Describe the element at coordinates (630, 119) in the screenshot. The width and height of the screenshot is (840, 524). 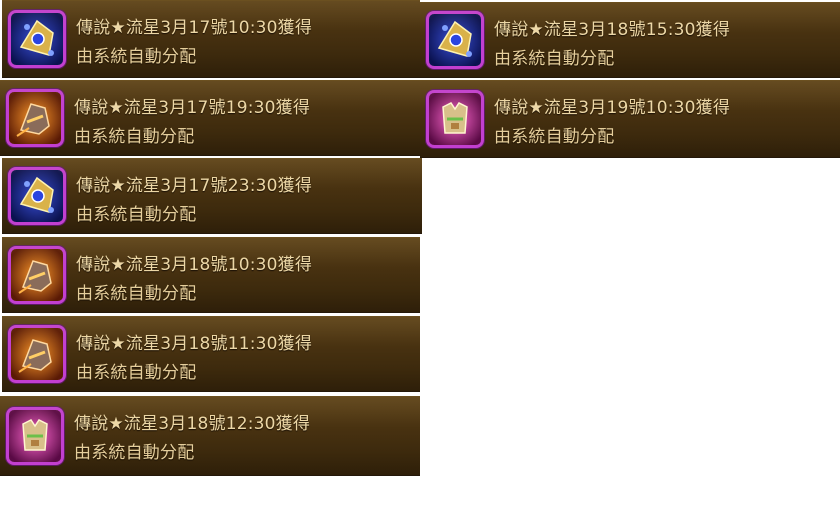
I see `list-item: 傳說★流星3月19號10:30獲得 由系統自動分配` at that location.